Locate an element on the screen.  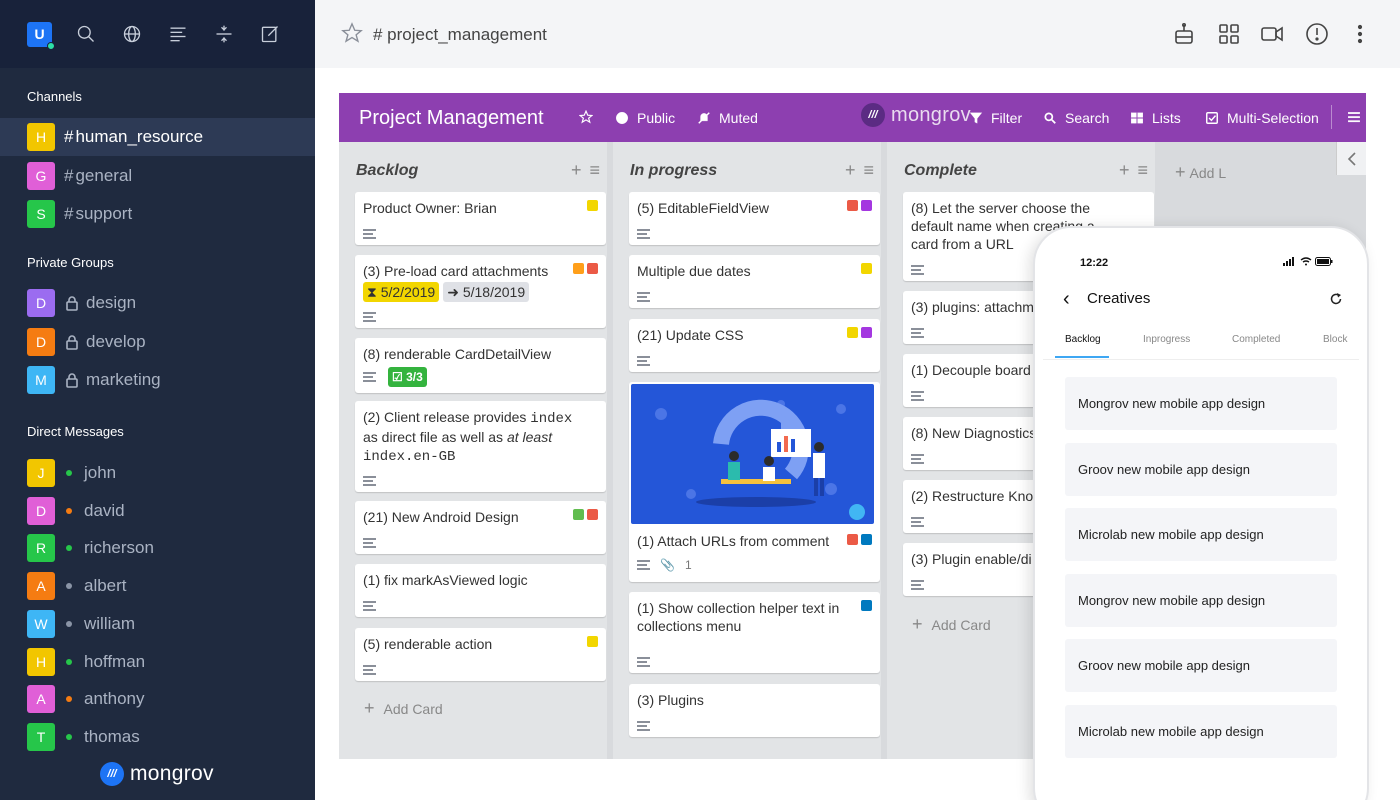
filter-button: Filter is located at coordinates (995, 118).